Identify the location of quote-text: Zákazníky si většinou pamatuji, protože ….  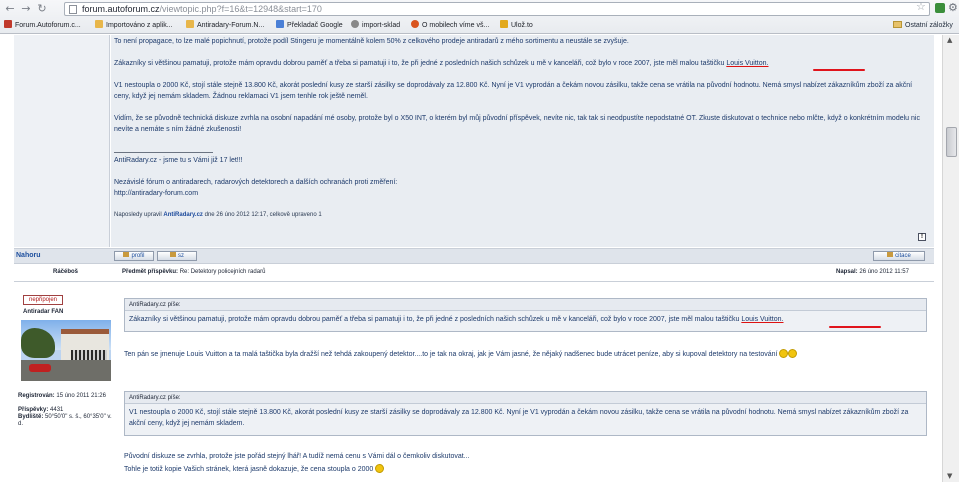
(456, 319).